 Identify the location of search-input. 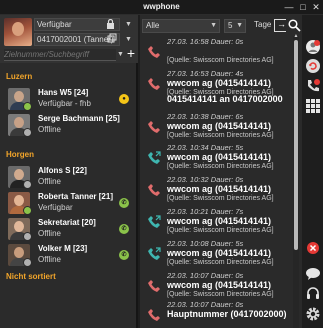
(60, 55).